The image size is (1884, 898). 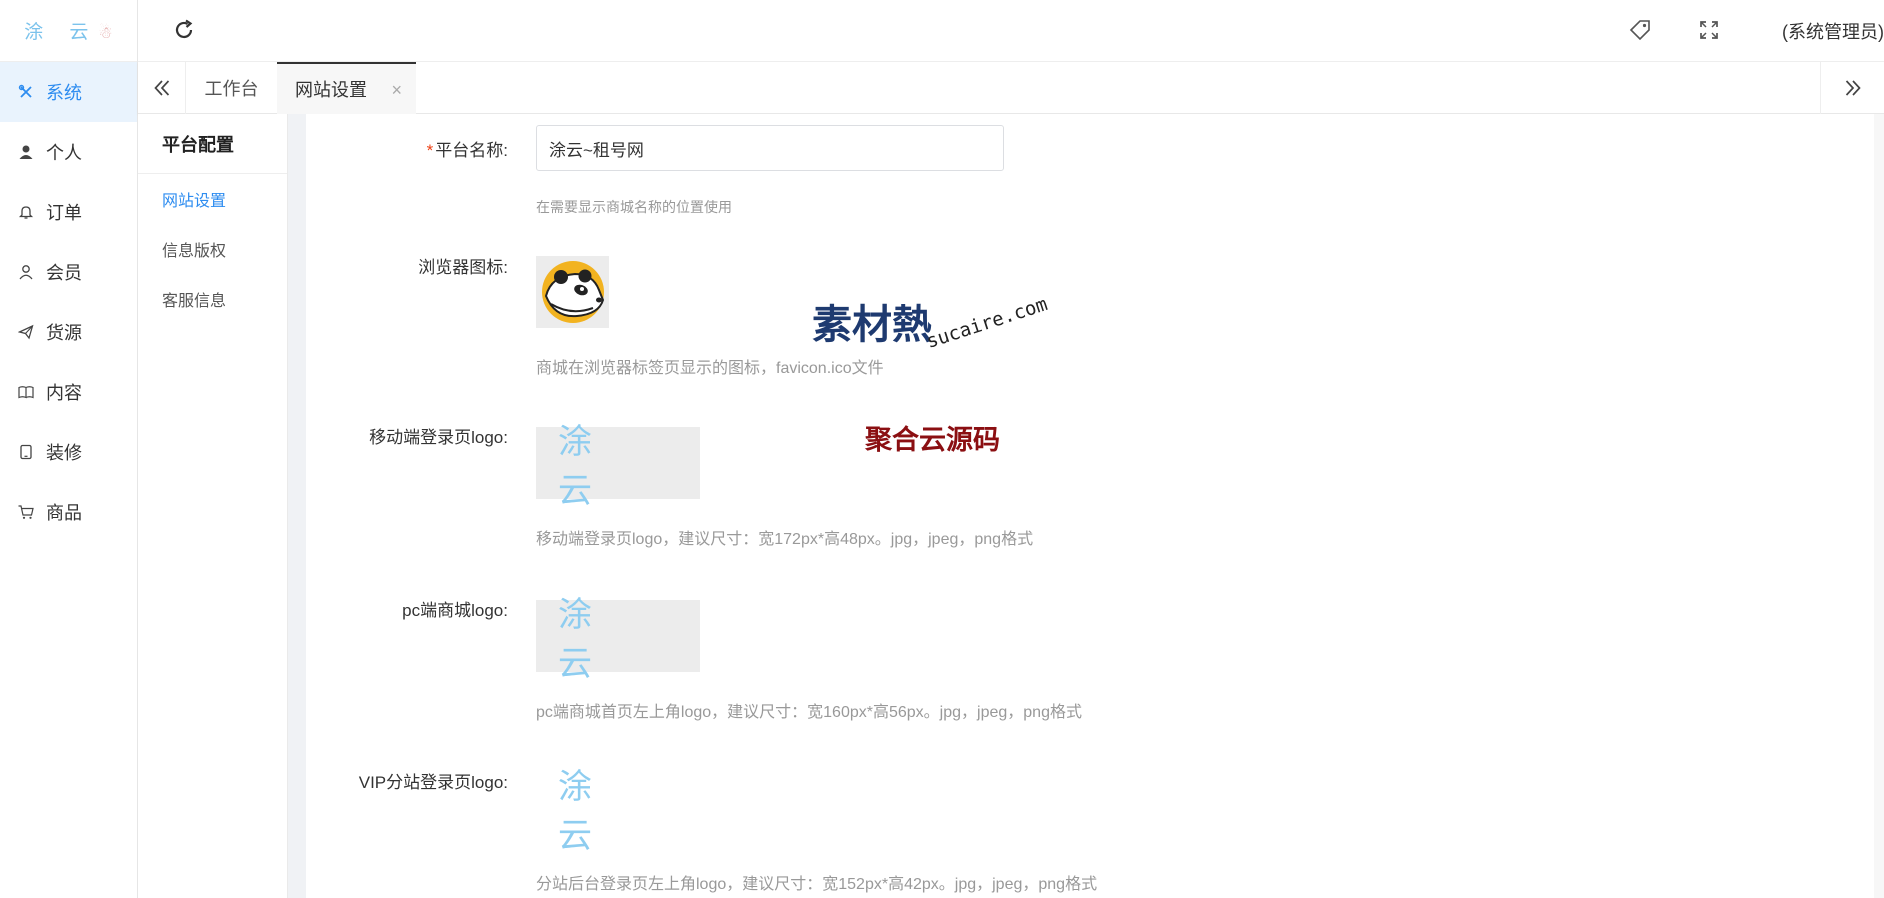 I want to click on refresh-icon, so click(x=184, y=30).